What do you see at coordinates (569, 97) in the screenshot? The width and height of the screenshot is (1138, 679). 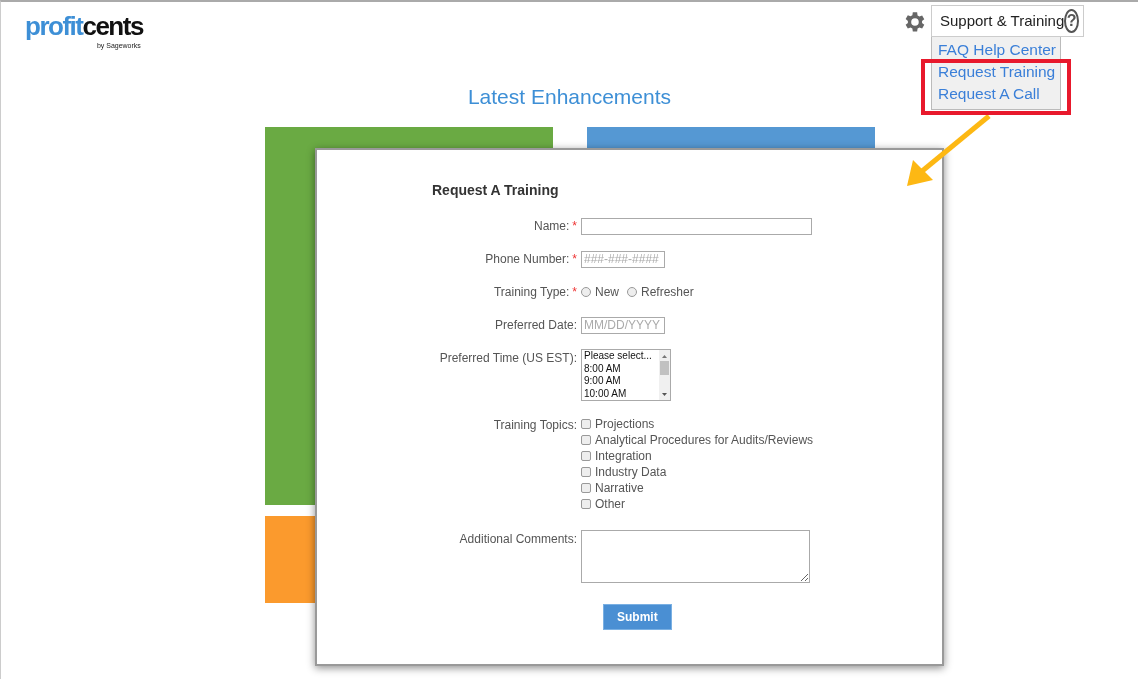 I see `page-title: Latest Enhancements` at bounding box center [569, 97].